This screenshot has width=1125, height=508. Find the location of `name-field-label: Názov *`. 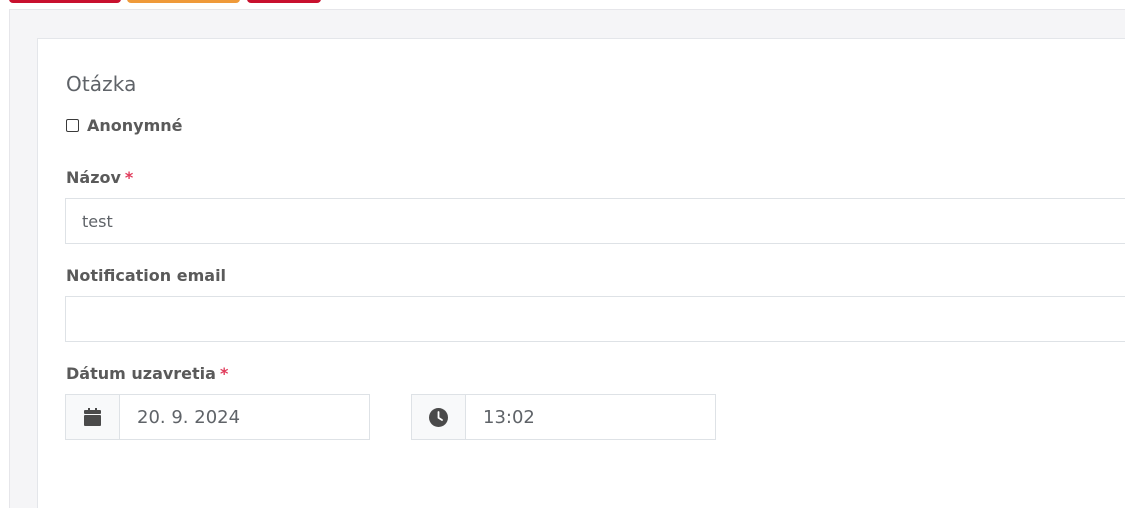

name-field-label: Názov * is located at coordinates (99, 177).